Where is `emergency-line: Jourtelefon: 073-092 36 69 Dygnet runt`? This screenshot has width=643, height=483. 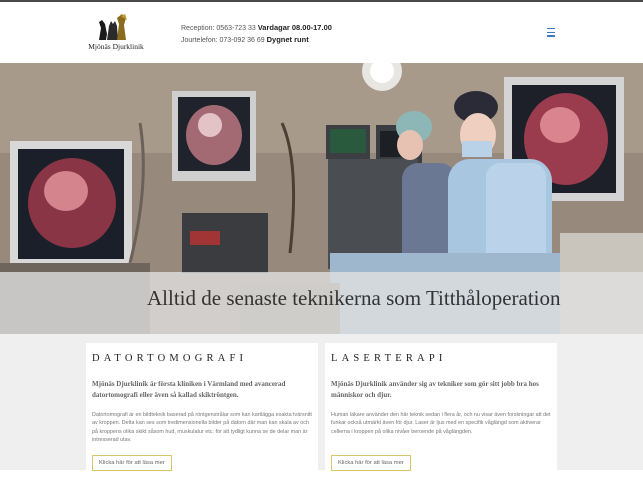
emergency-line: Jourtelefon: 073-092 36 69 Dygnet runt is located at coordinates (256, 40).